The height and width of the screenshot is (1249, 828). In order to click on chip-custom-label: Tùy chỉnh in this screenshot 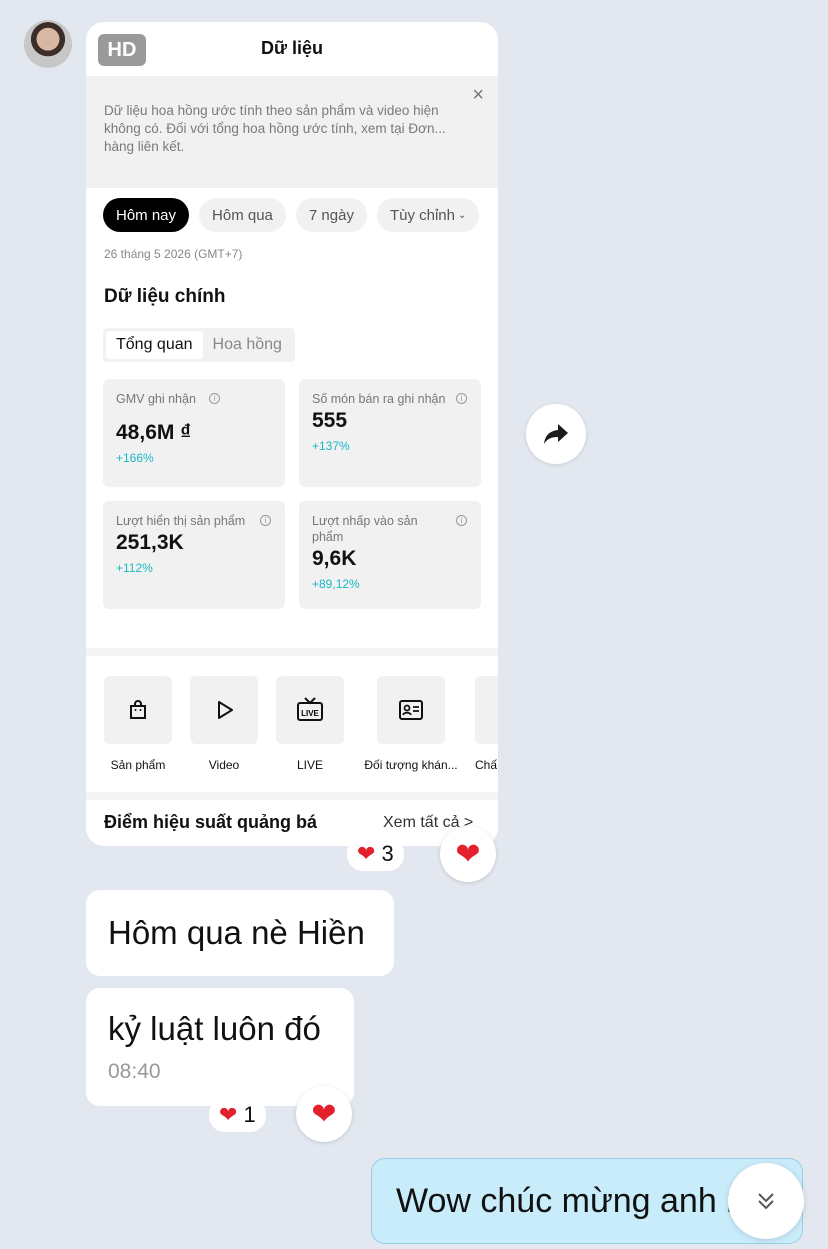, I will do `click(422, 215)`.